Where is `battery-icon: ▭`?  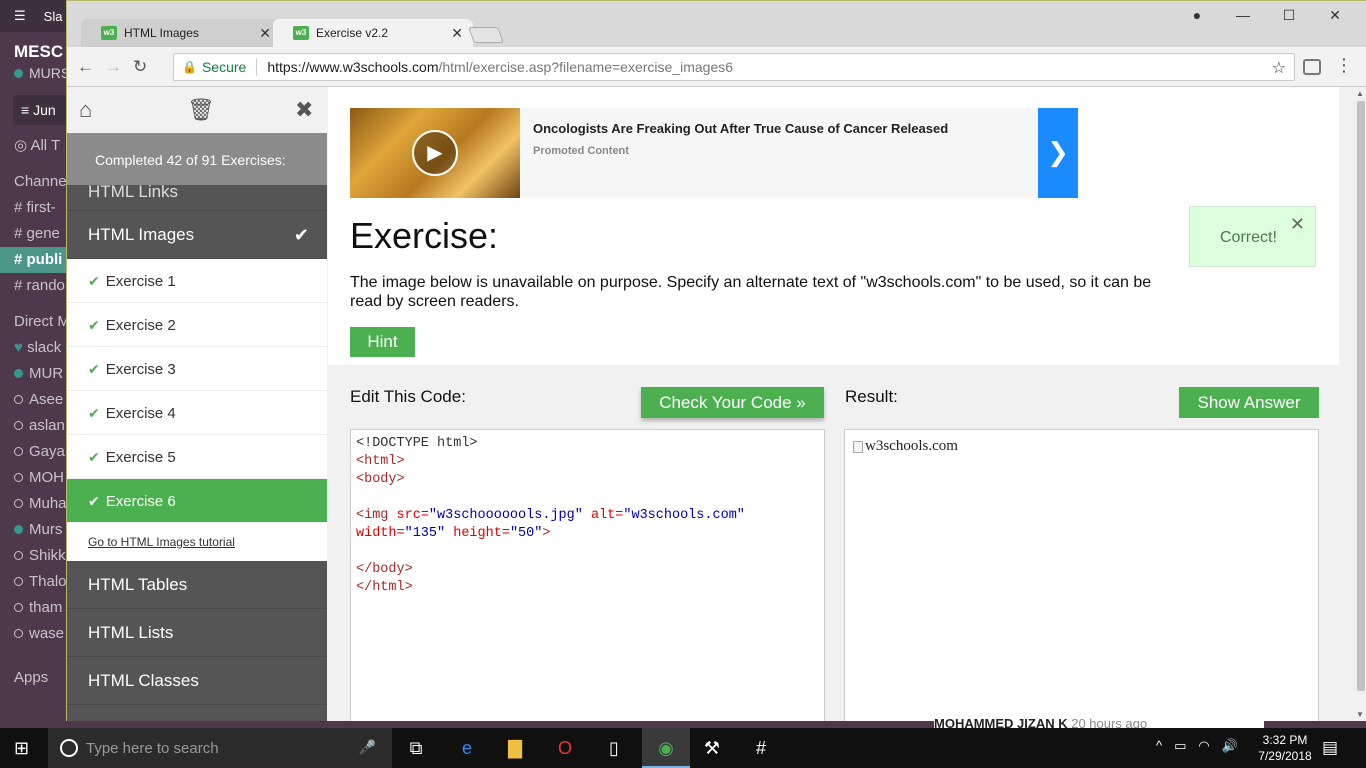
battery-icon: ▭ is located at coordinates (1180, 746).